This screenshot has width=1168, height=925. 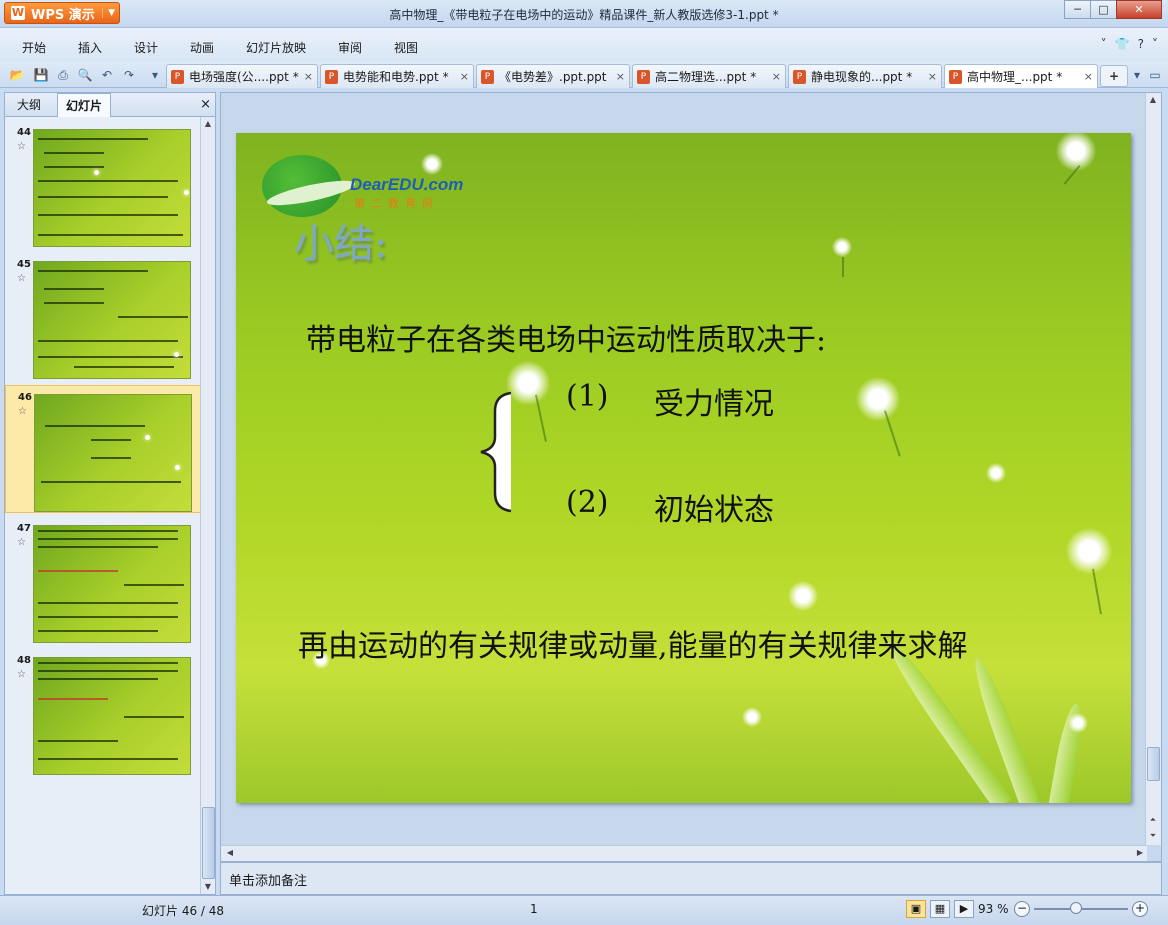 What do you see at coordinates (268, 881) in the screenshot?
I see `notes-placeholder: 单击添加备注` at bounding box center [268, 881].